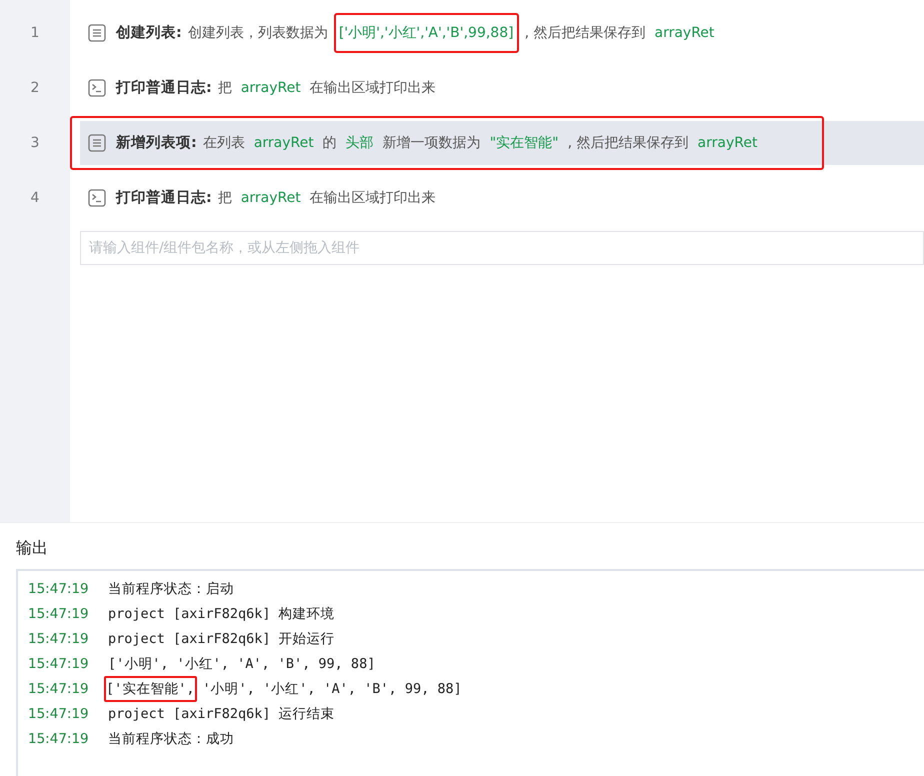 The width and height of the screenshot is (924, 776). I want to click on step-row: 新增列表项: 在列表 arrayRet 的 头部 新增一项数据为 "实在智能" , 然后把结果保存到 arrayRet, so click(502, 142).